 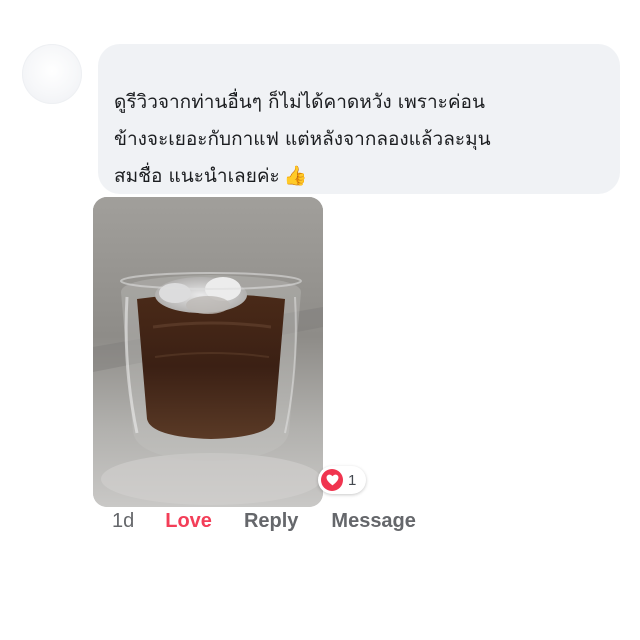 What do you see at coordinates (52, 74) in the screenshot?
I see `avatar` at bounding box center [52, 74].